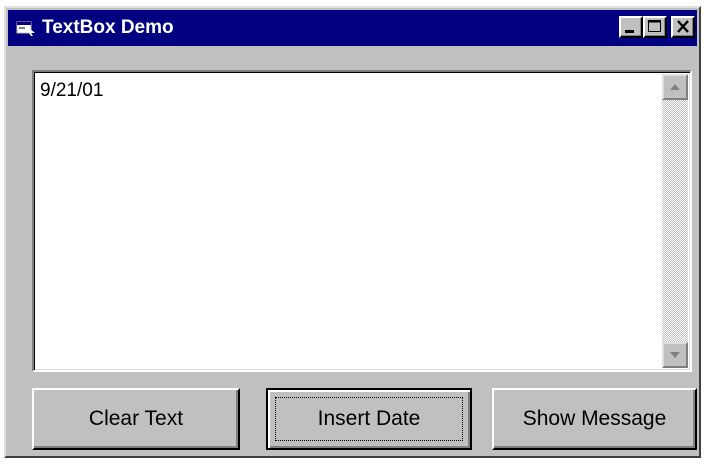  I want to click on show-message-button: Show Message, so click(594, 419).